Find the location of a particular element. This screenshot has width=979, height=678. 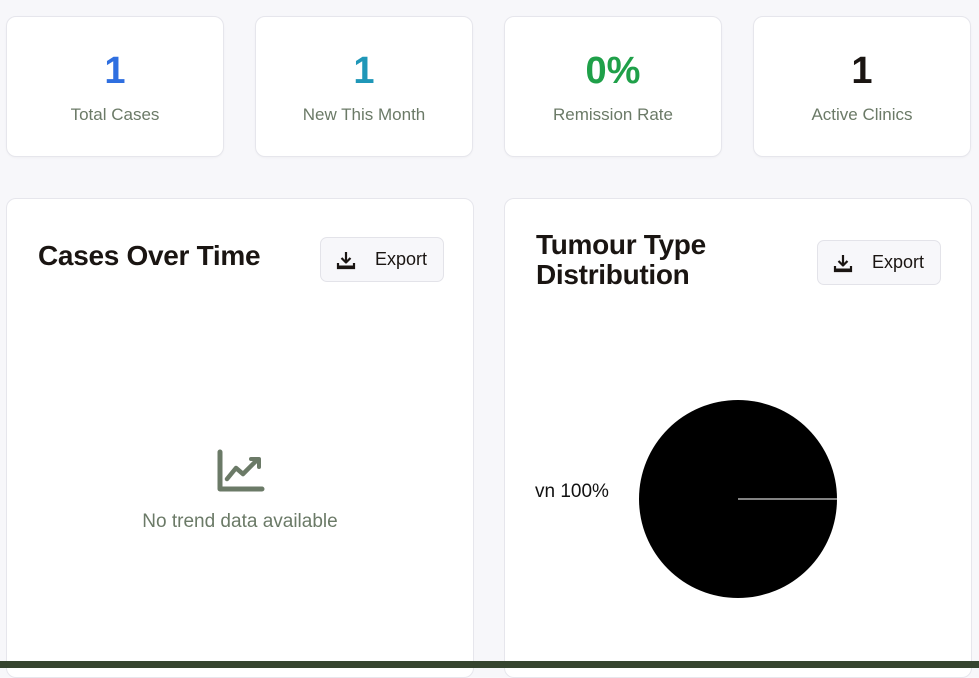

line-chart-icon is located at coordinates (241, 471).